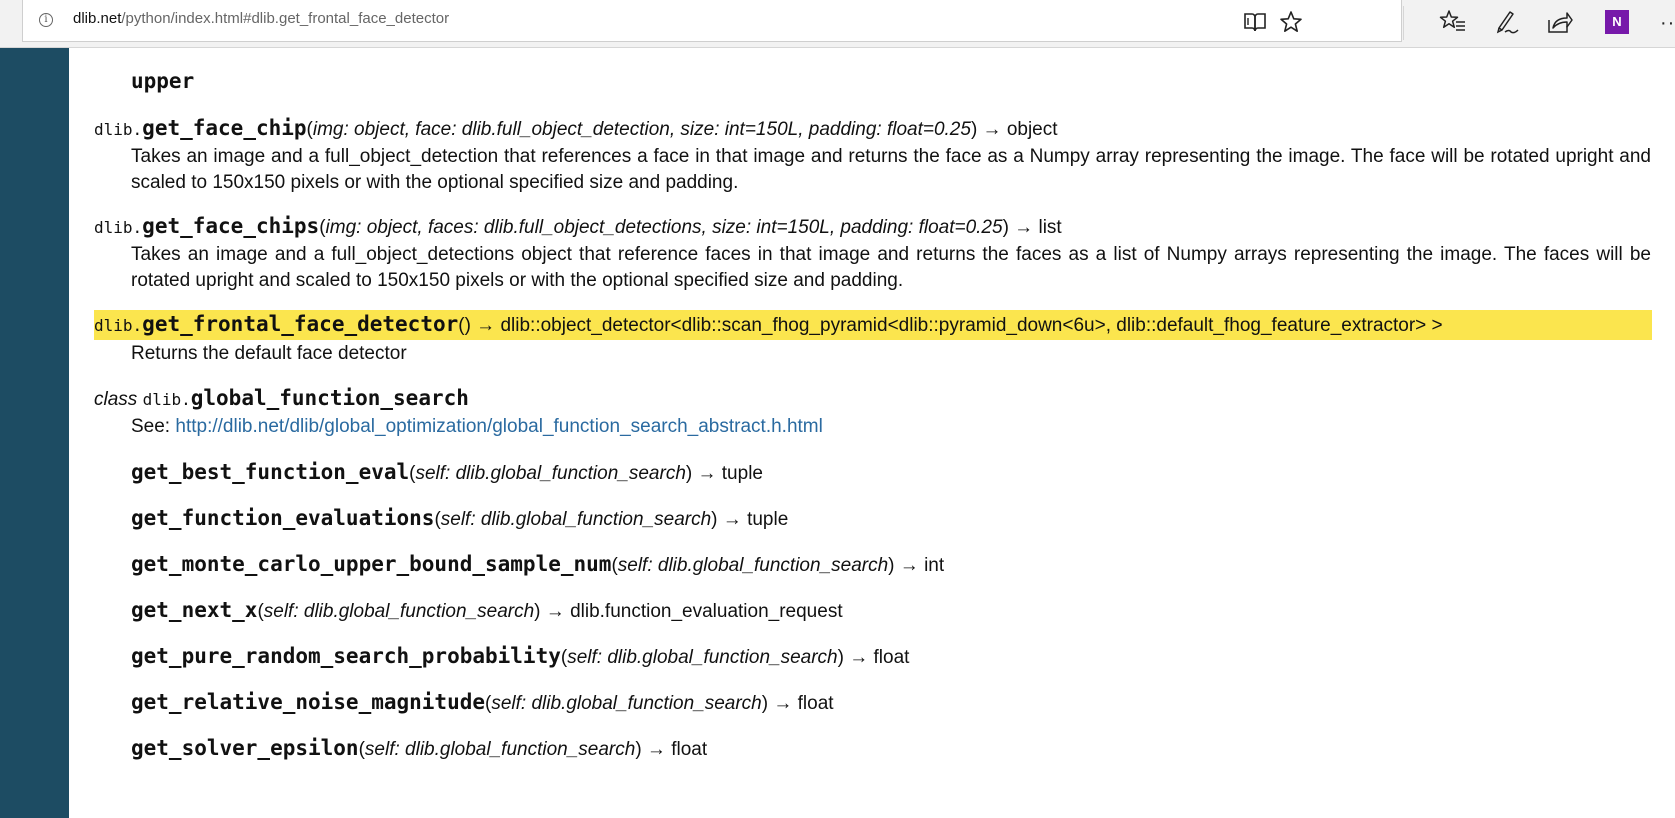 Image resolution: width=1675 pixels, height=818 pixels. I want to click on method-name: upper, so click(163, 81).